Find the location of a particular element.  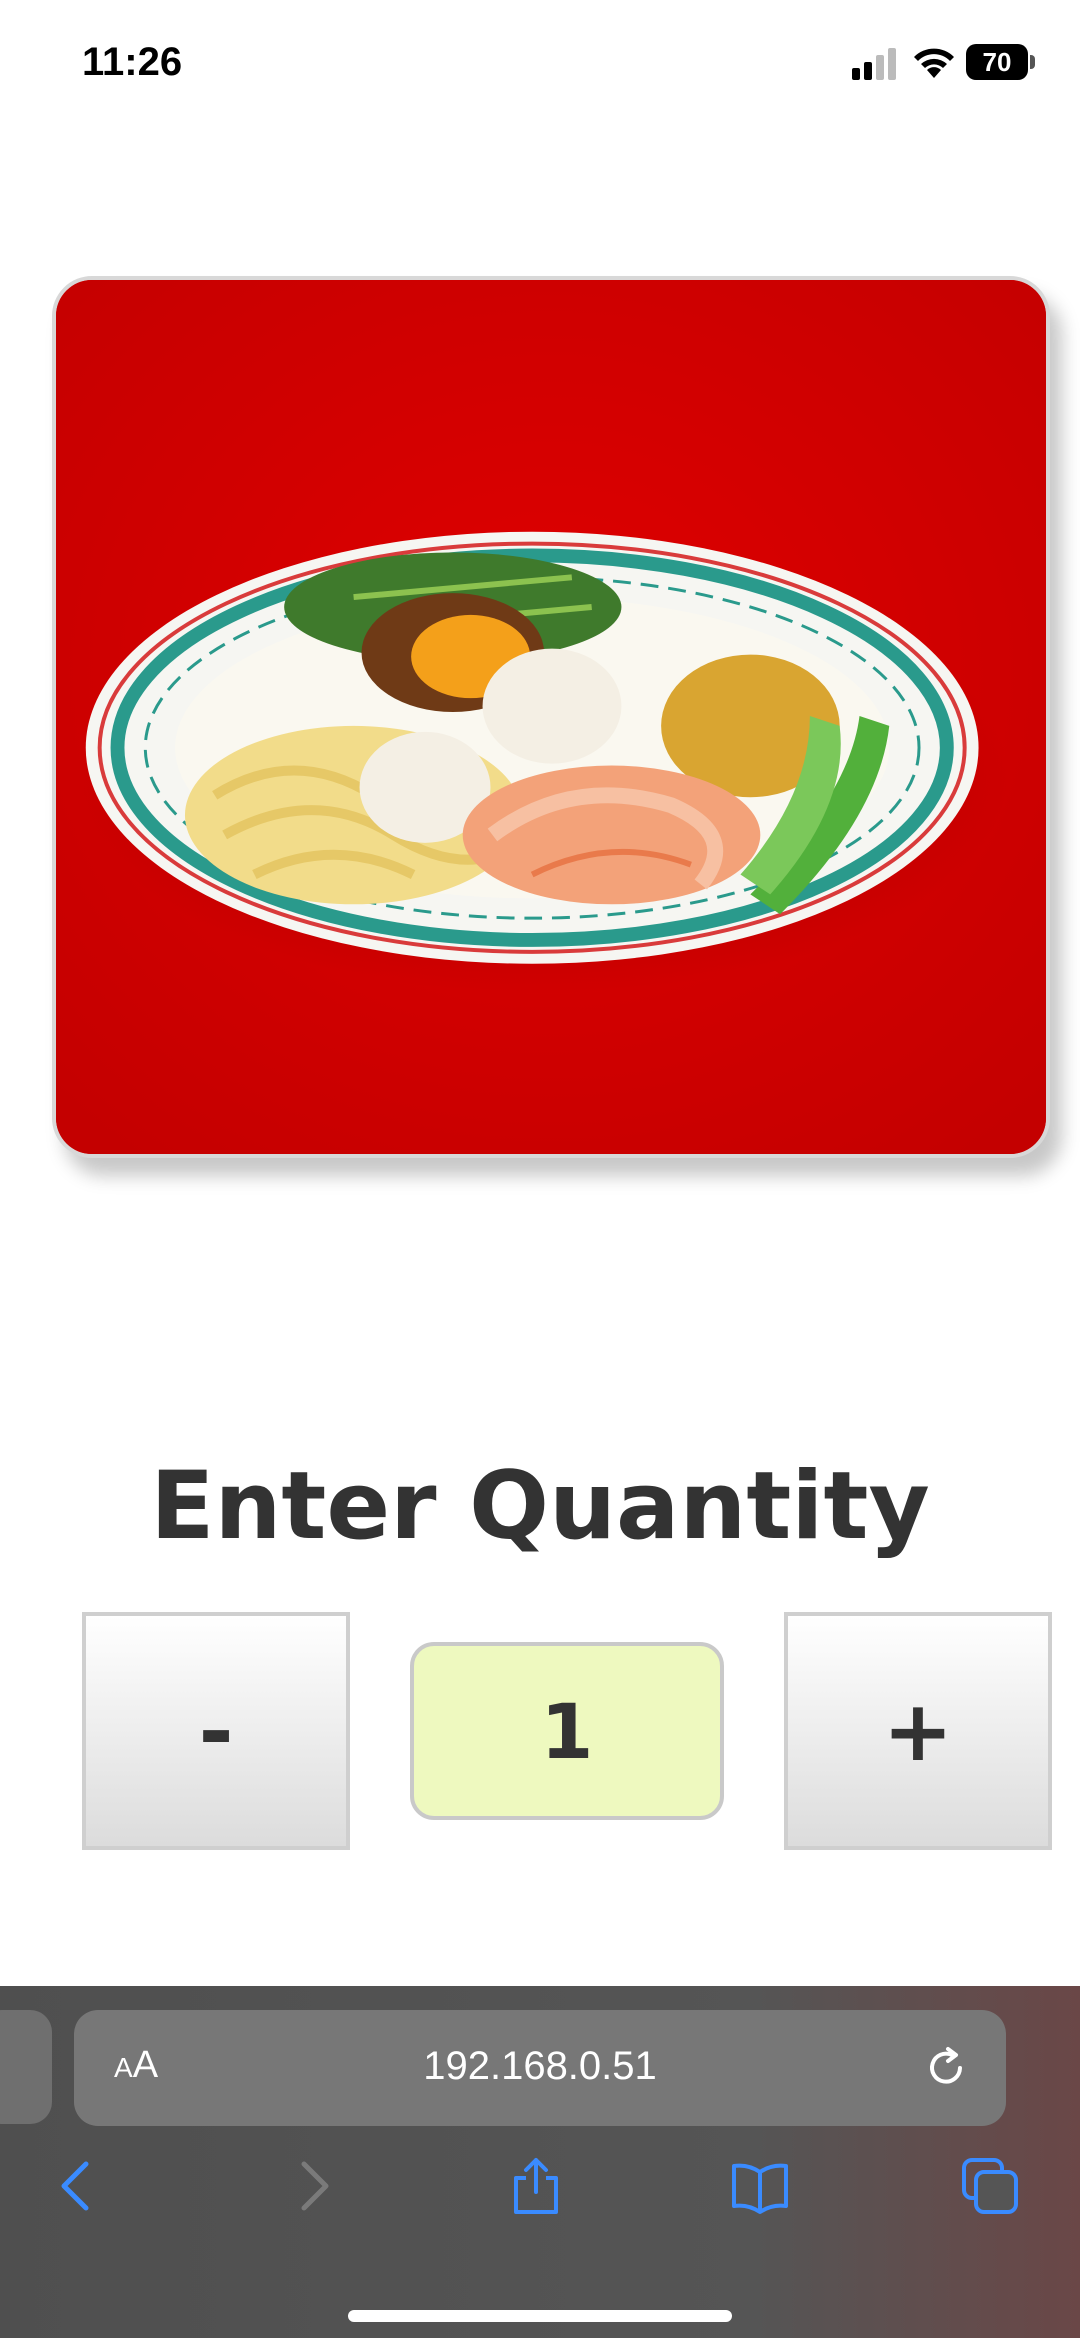

forward-icon is located at coordinates (312, 2186).